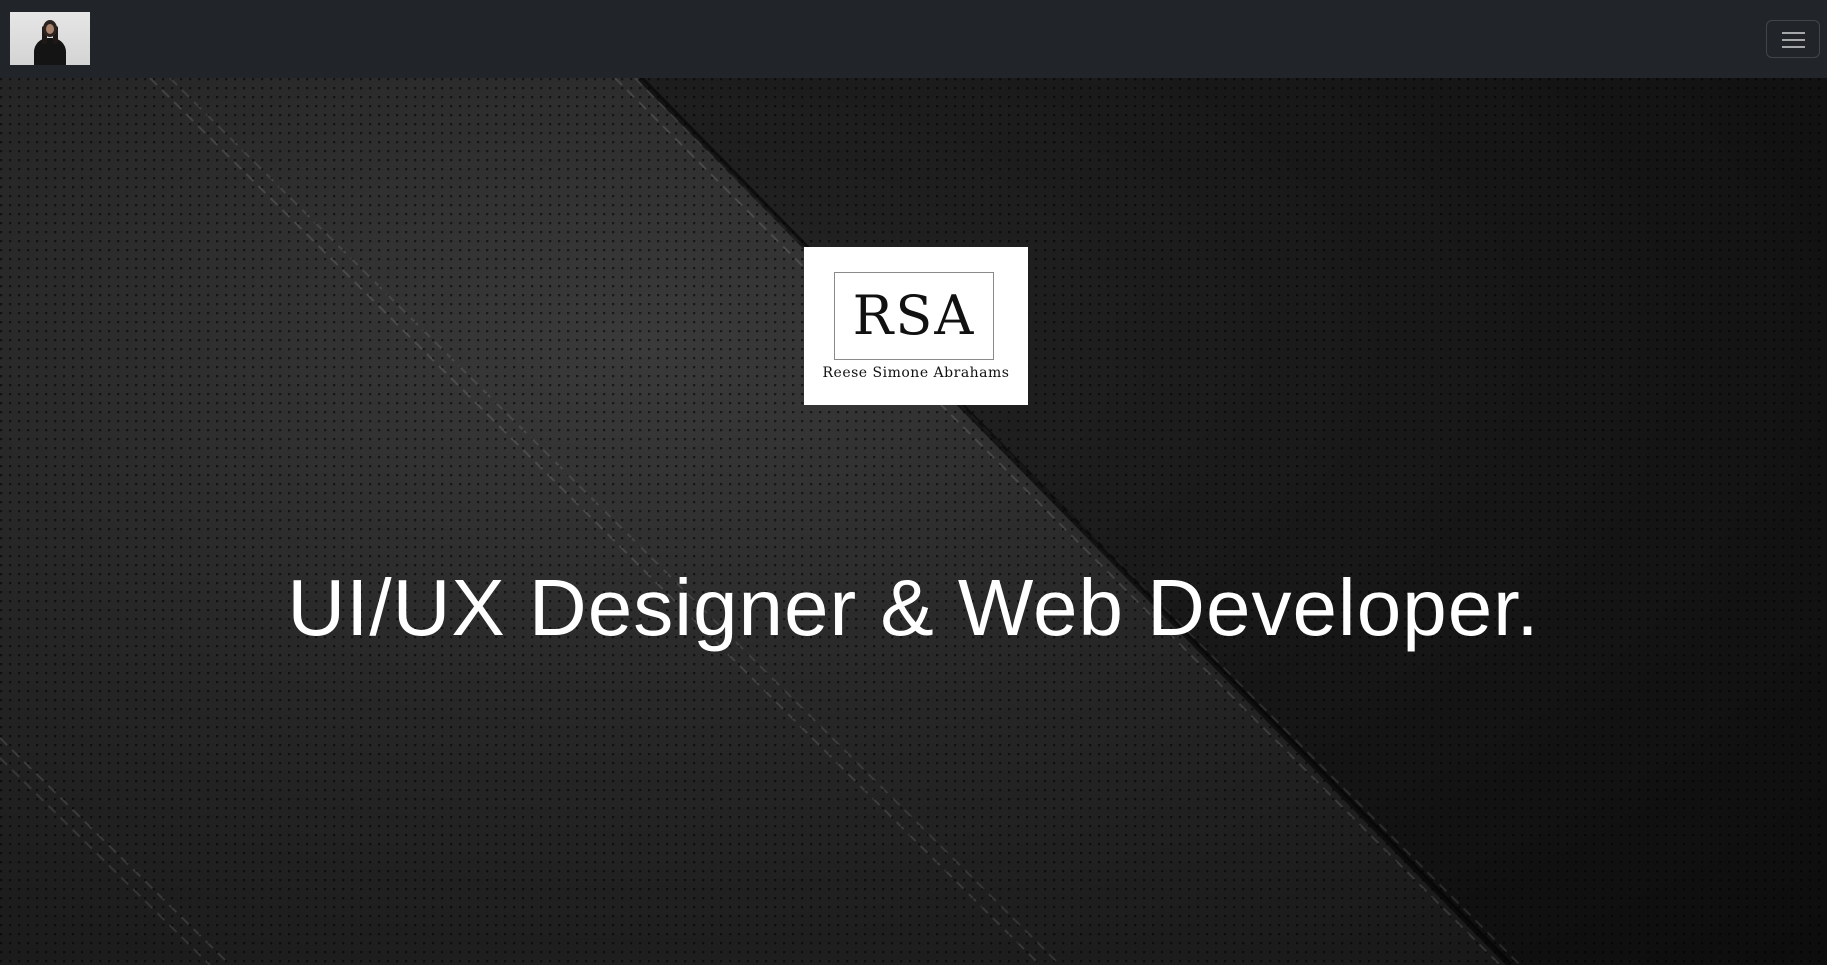 The width and height of the screenshot is (1827, 965). I want to click on logo-frame: RSA, so click(914, 316).